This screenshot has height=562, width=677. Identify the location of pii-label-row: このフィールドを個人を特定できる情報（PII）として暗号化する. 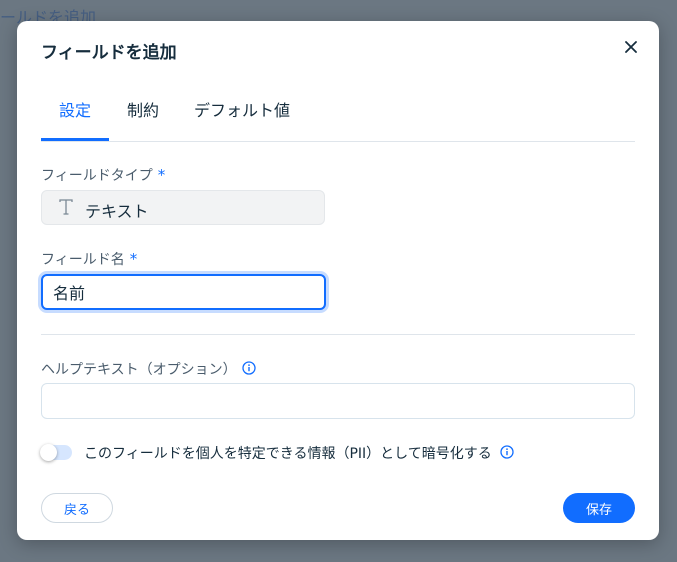
(288, 453).